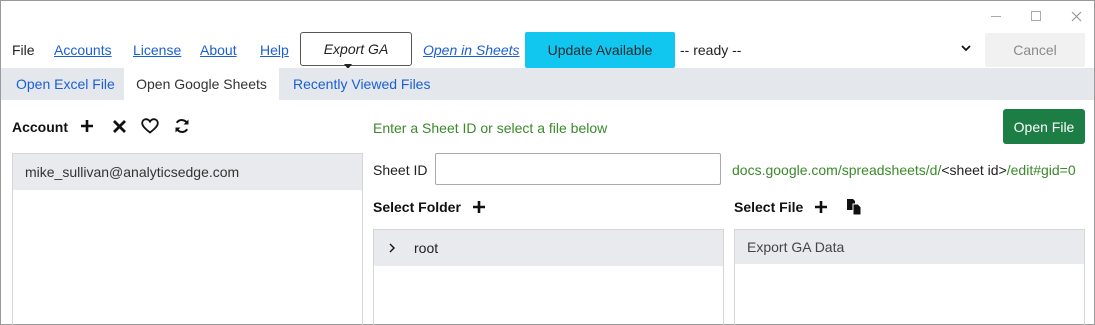  I want to click on copy-icon, so click(854, 207).